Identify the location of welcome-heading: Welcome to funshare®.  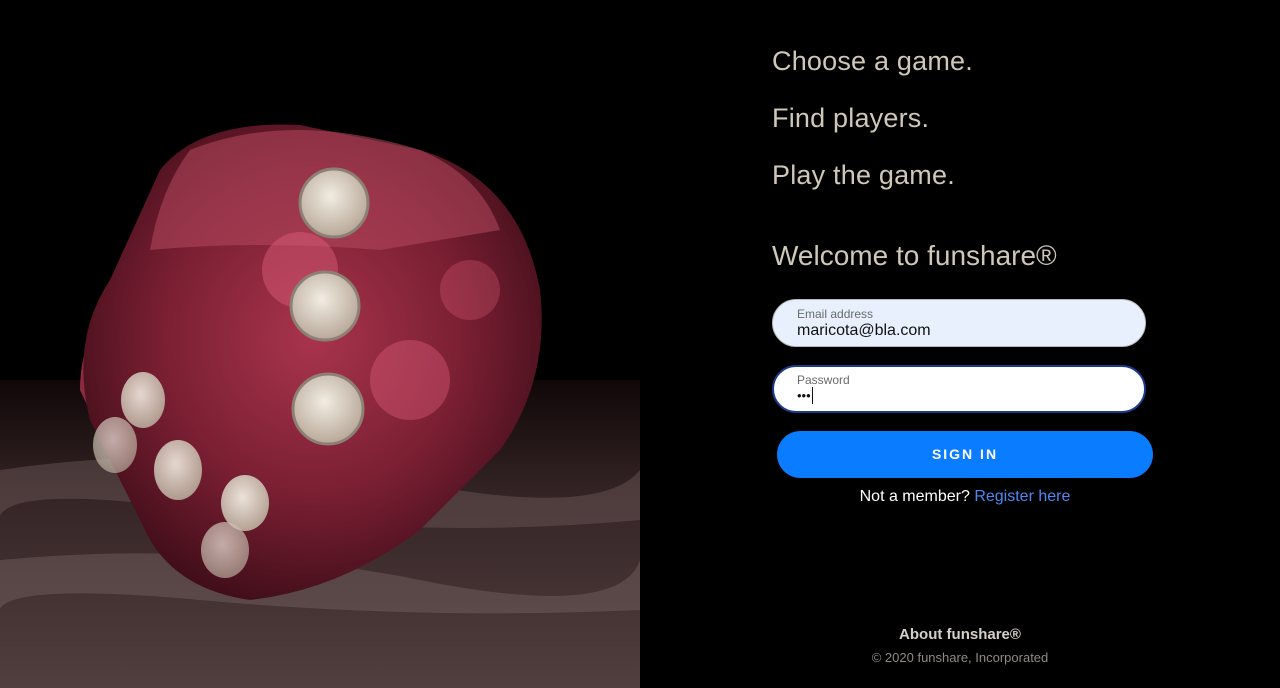
(914, 255).